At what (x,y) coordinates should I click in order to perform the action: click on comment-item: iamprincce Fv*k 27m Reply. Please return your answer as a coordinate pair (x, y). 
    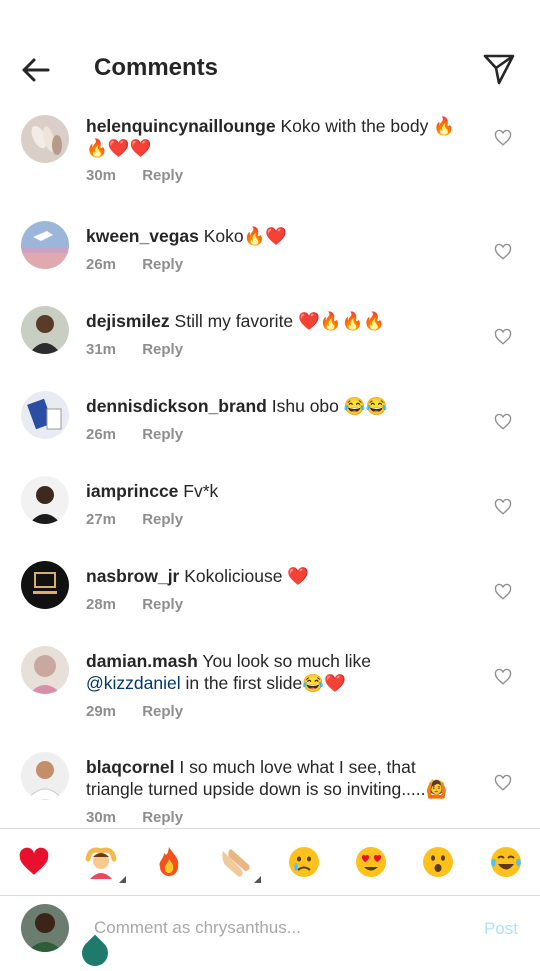
    Looking at the image, I should click on (270, 511).